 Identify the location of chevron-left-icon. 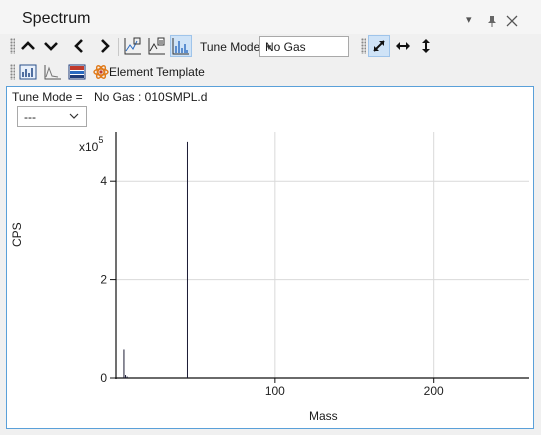
(78, 46).